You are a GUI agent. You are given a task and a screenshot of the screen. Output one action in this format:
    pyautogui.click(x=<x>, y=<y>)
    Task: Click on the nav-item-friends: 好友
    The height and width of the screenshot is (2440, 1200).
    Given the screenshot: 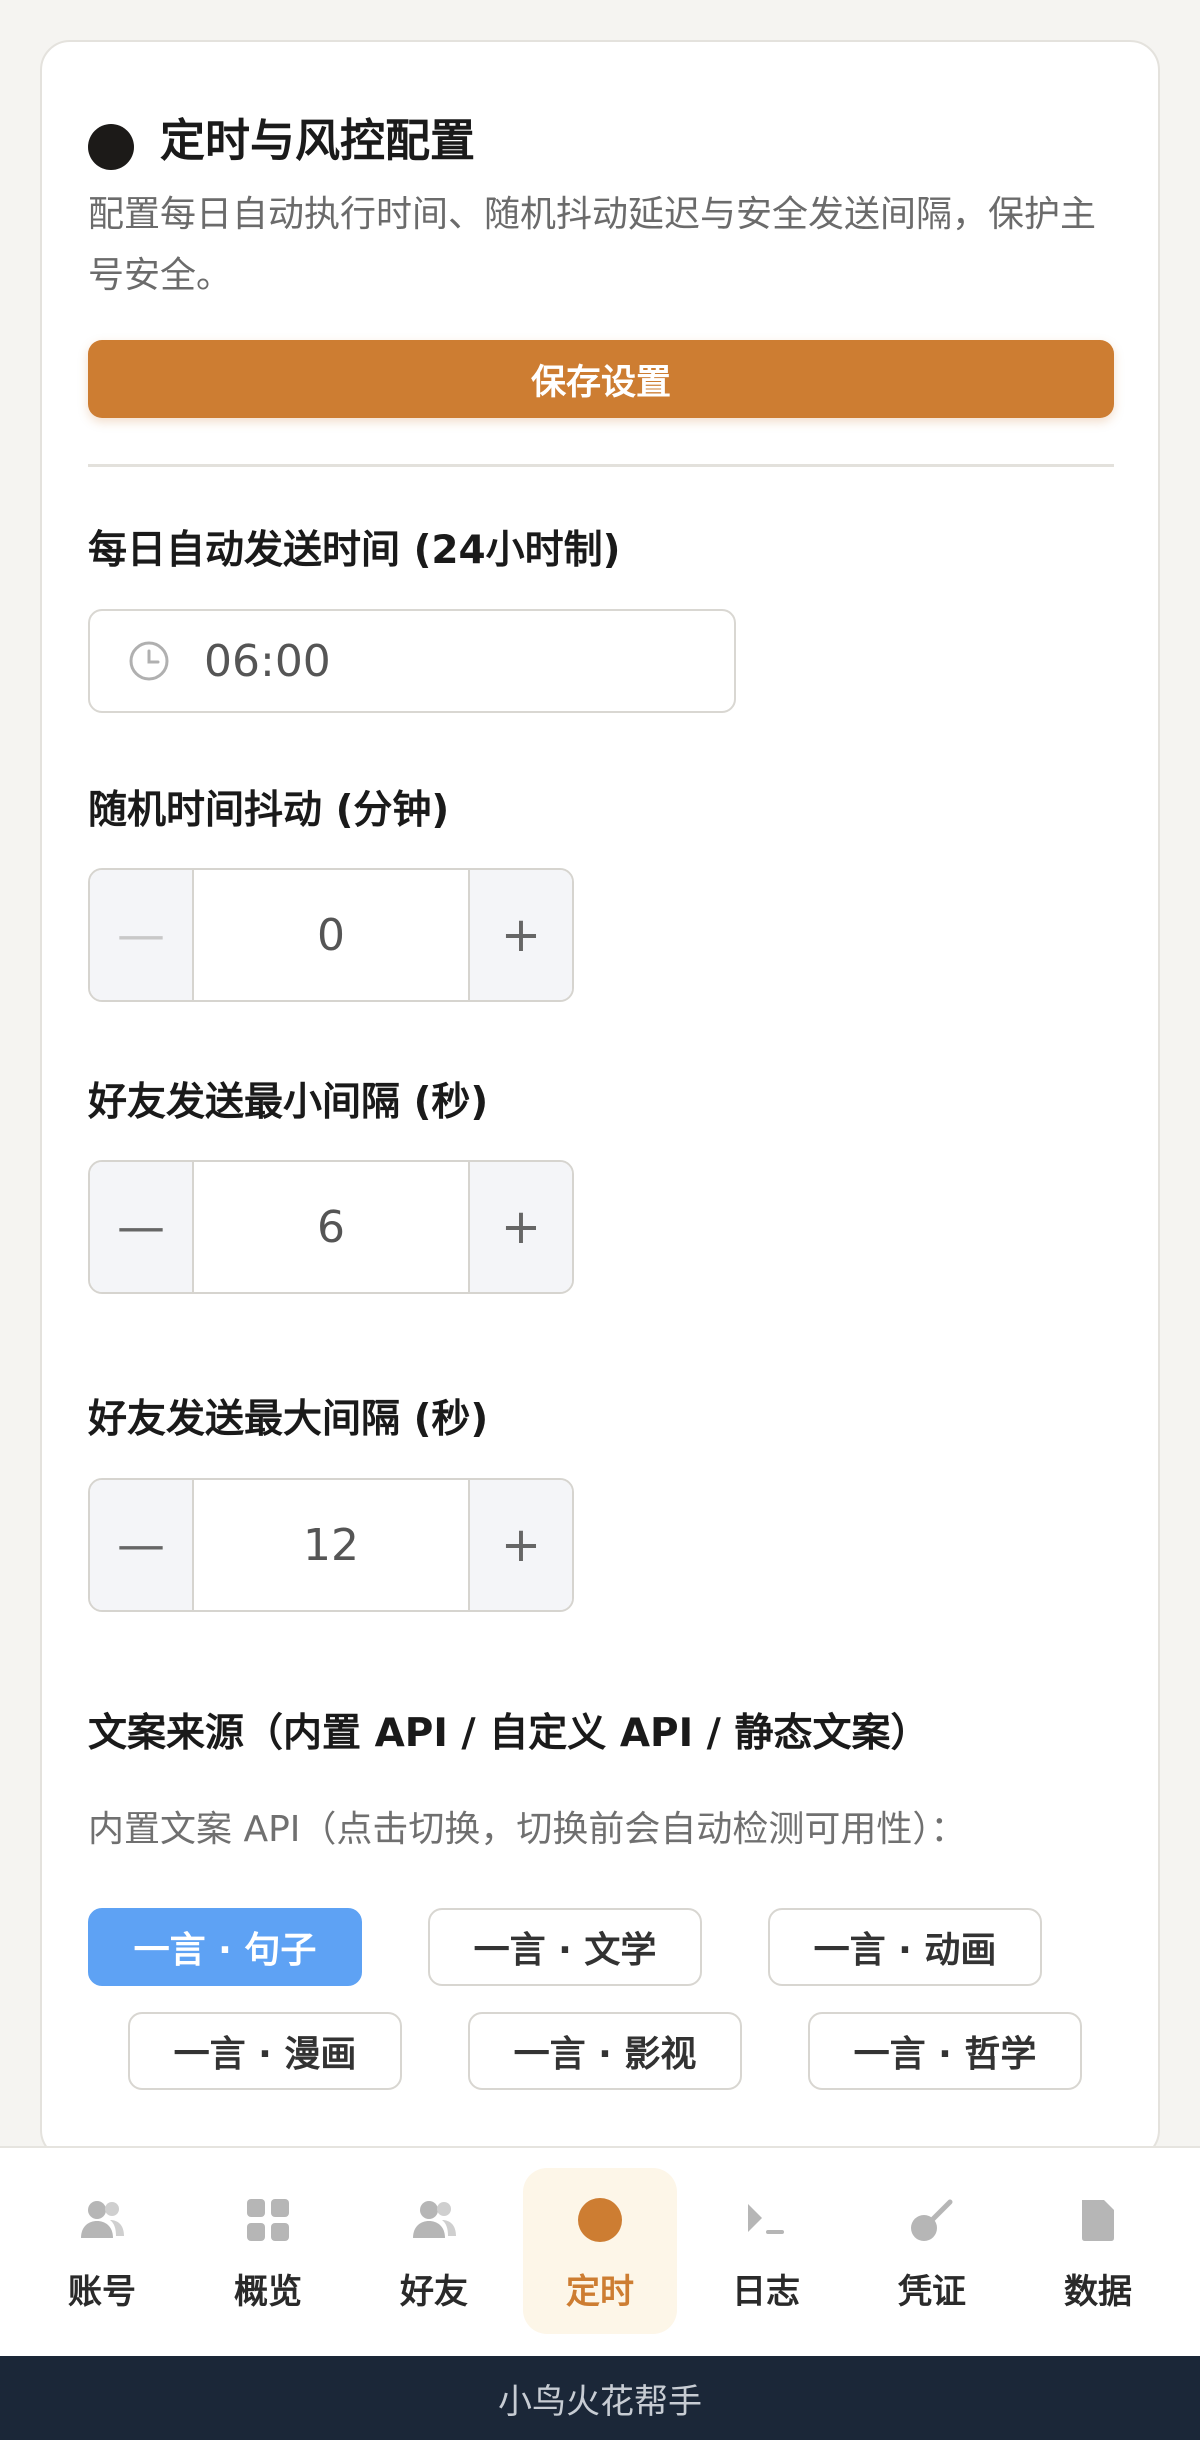 What is the action you would take?
    pyautogui.click(x=434, y=2251)
    